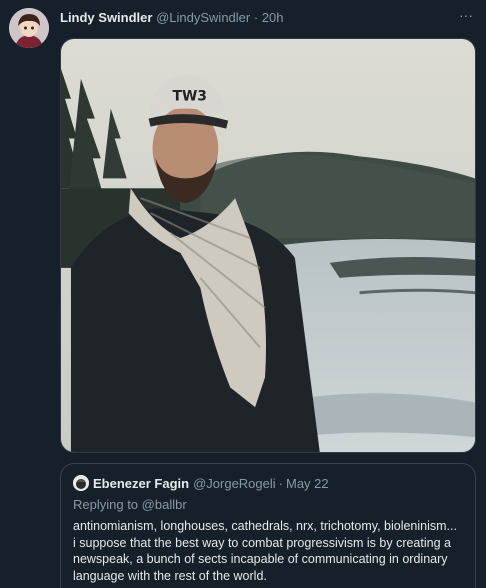 This screenshot has height=588, width=486. I want to click on quoted-author-avatar, so click(81, 483).